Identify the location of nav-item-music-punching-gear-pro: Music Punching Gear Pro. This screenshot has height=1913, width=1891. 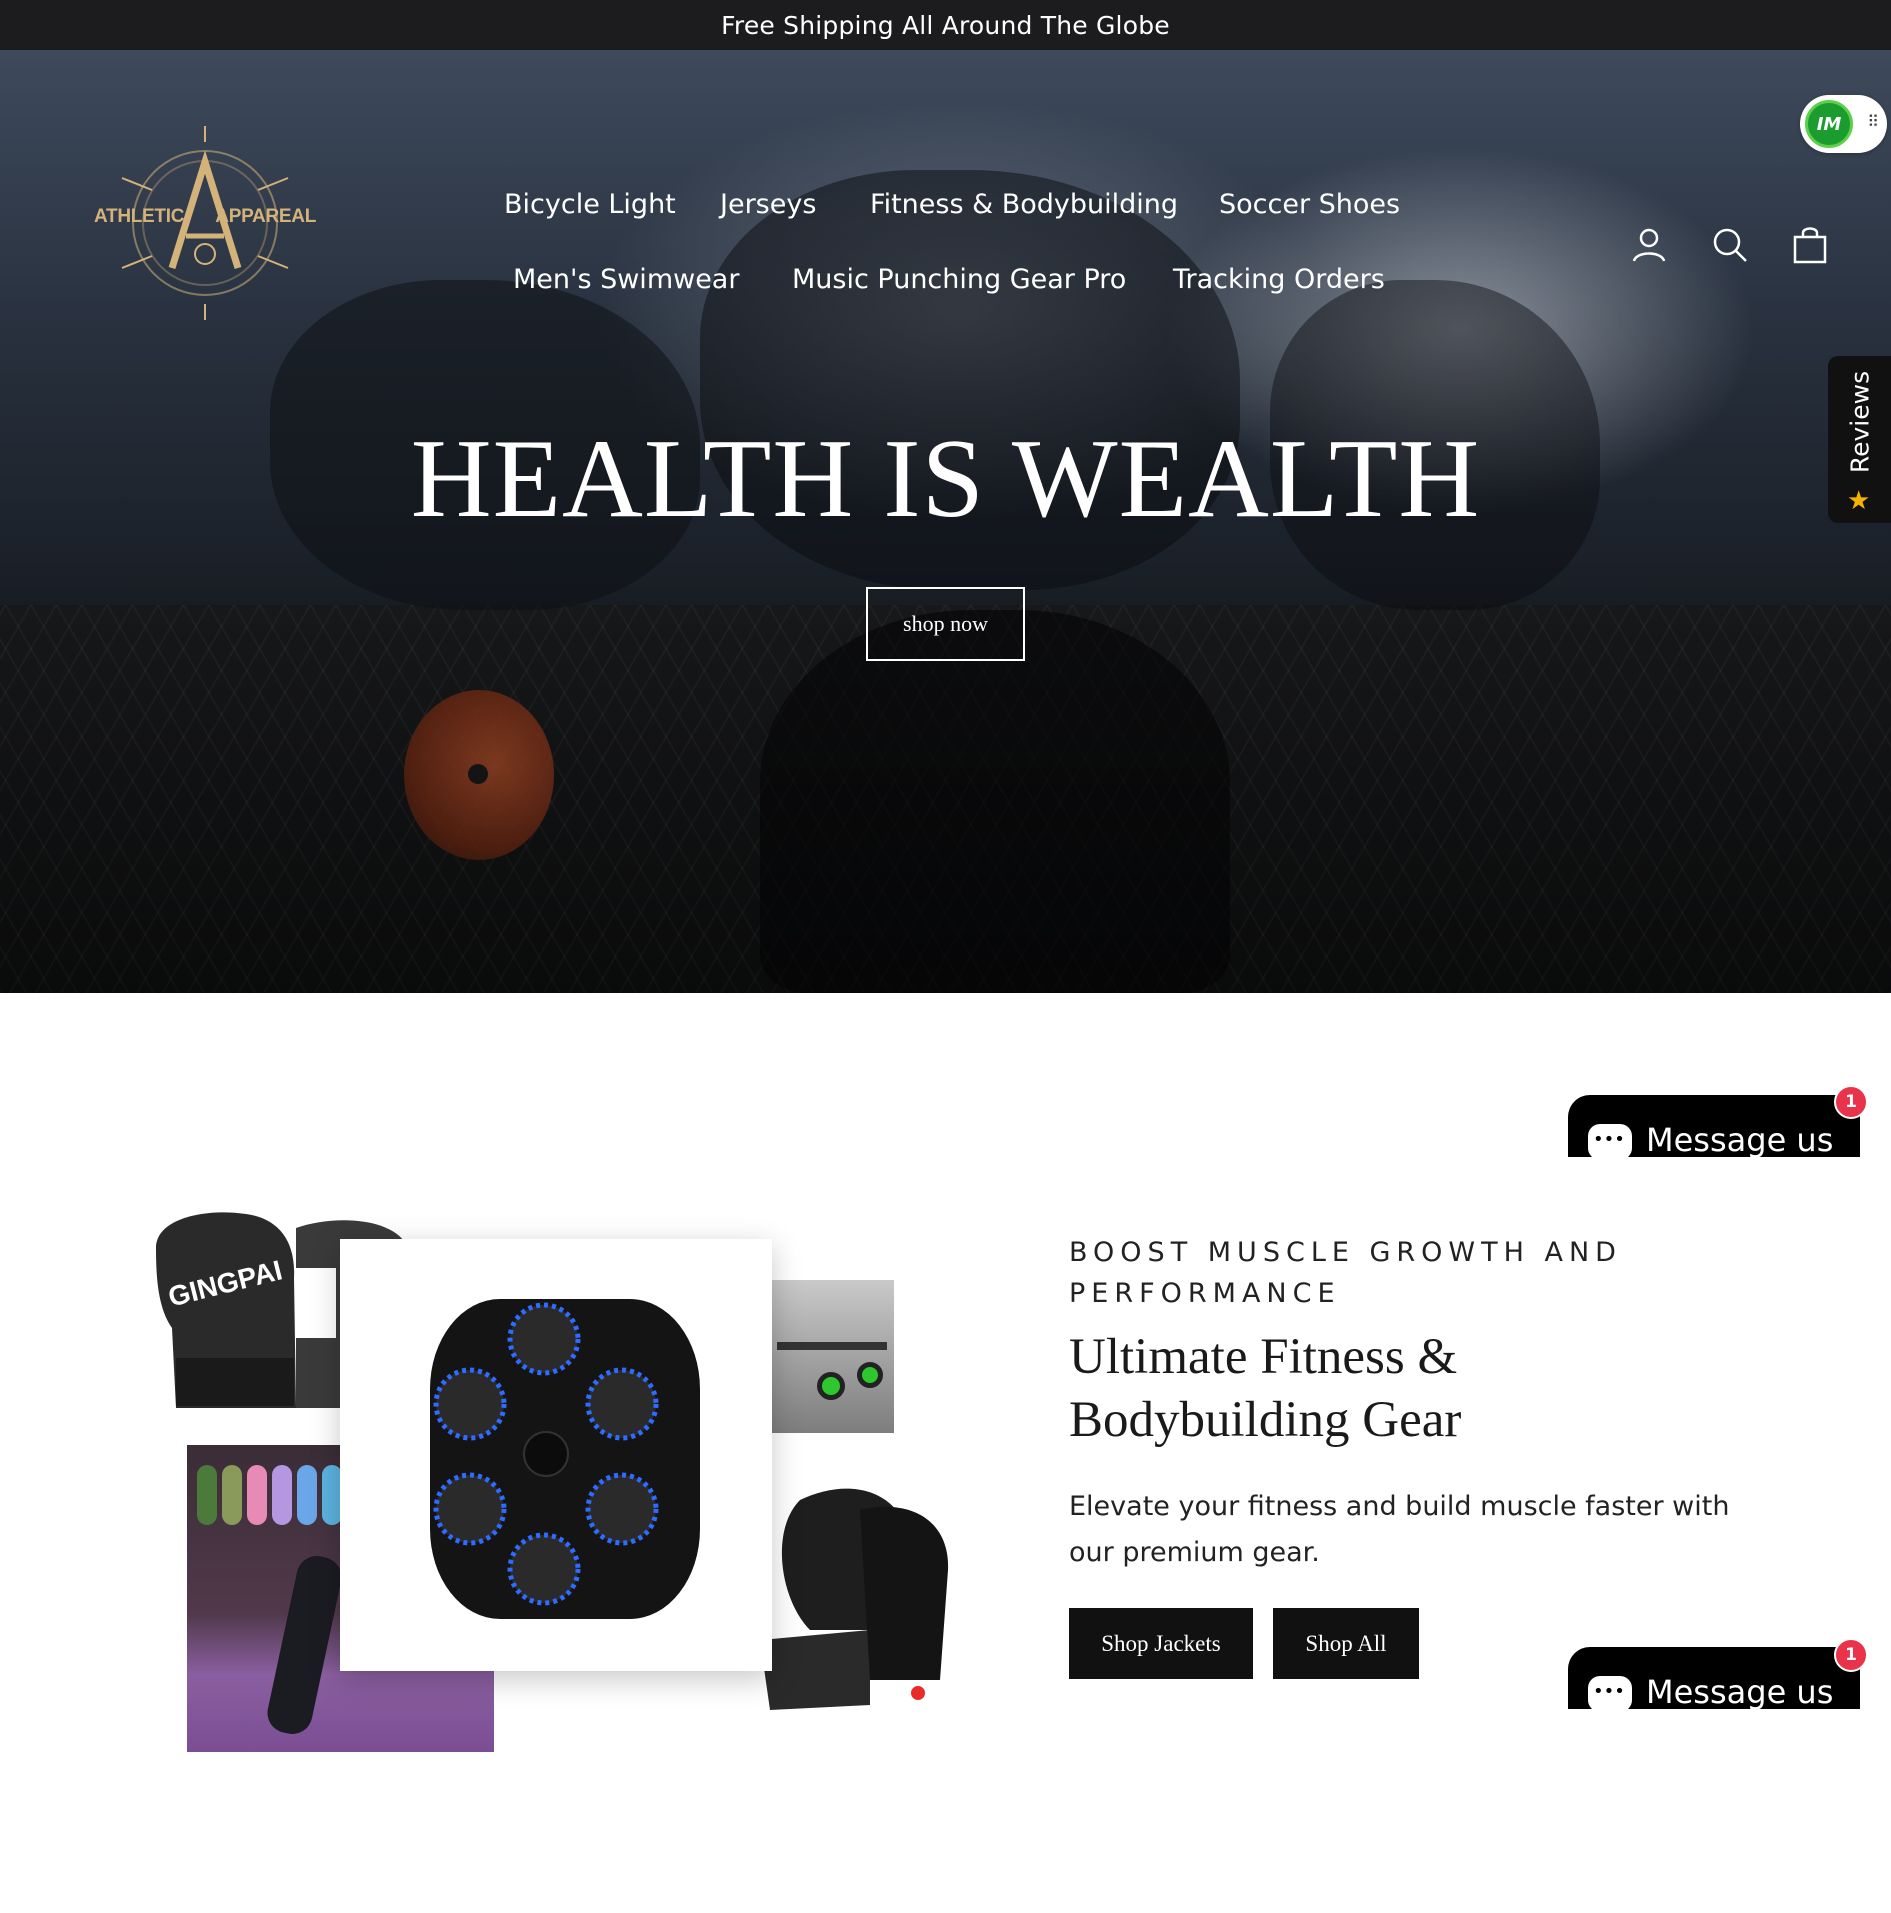
(959, 279).